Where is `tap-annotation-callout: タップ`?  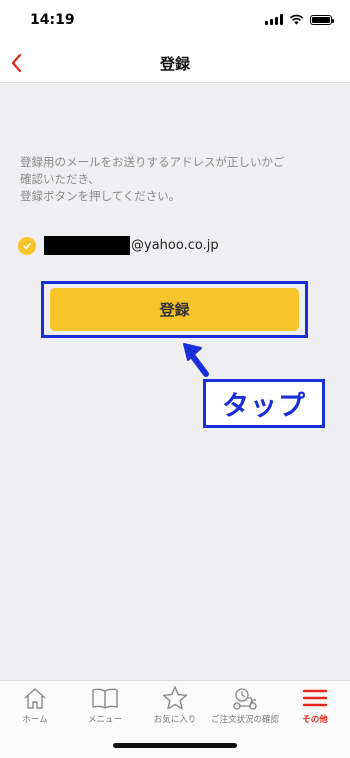 tap-annotation-callout: タップ is located at coordinates (264, 403).